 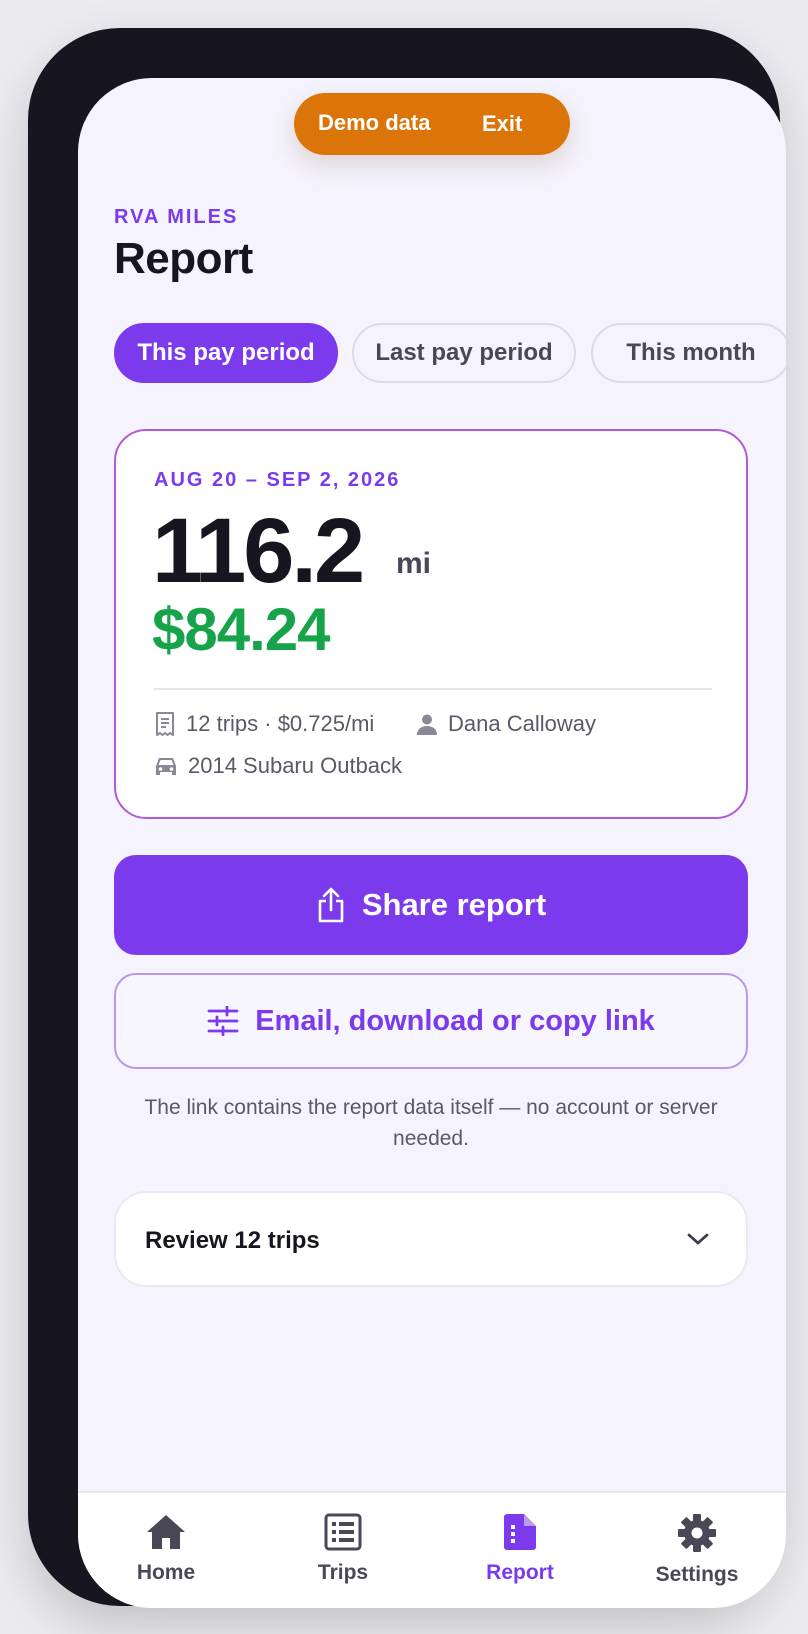 I want to click on driver-meta: Dana Calloway, so click(x=506, y=724).